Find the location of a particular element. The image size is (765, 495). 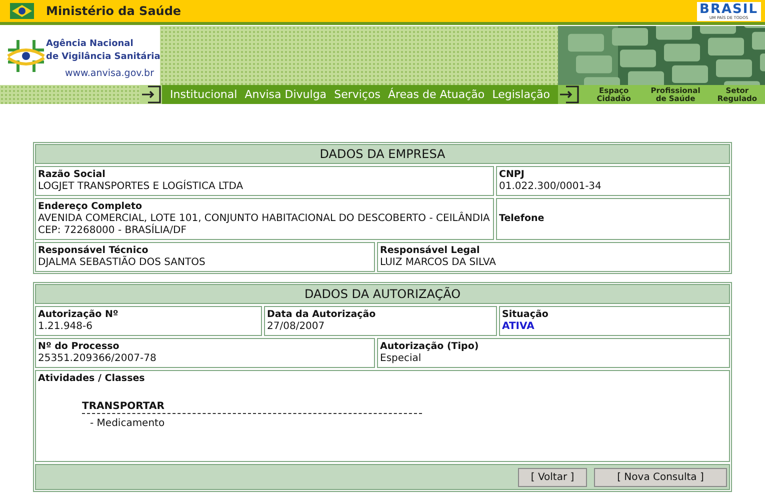

agency-name: Agência Nacional is located at coordinates (90, 44).